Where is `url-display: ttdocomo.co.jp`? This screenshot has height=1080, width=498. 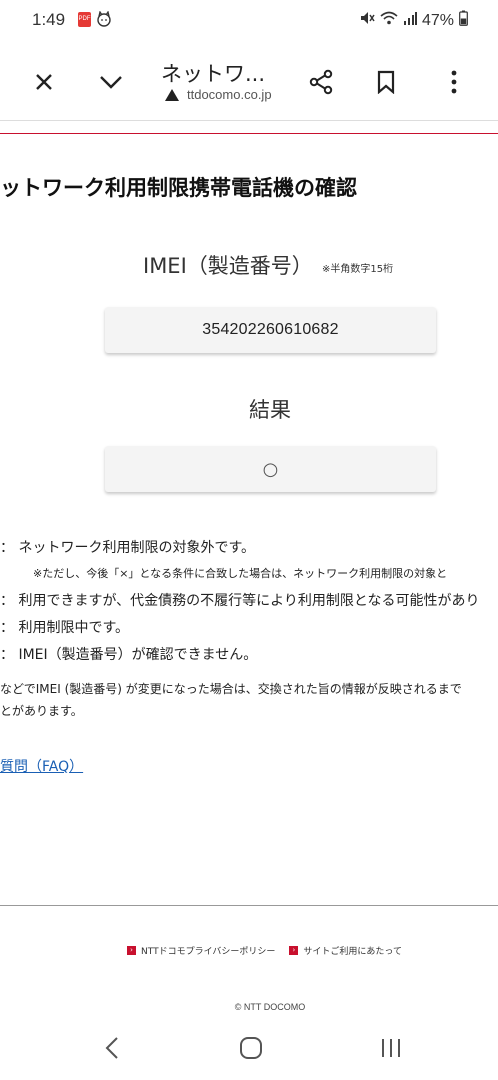
url-display: ttdocomo.co.jp is located at coordinates (218, 94).